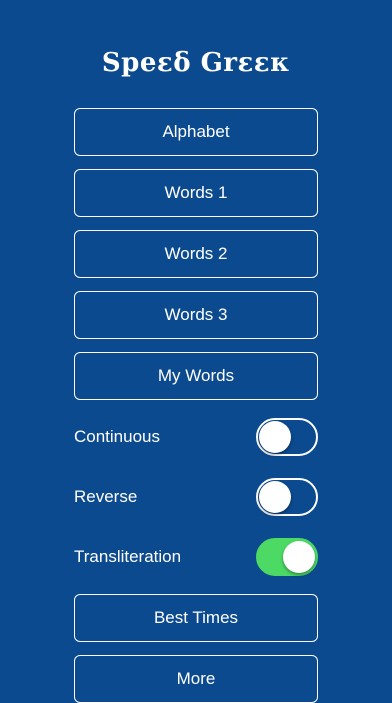 The height and width of the screenshot is (703, 392). I want to click on continuous-toggle, so click(287, 437).